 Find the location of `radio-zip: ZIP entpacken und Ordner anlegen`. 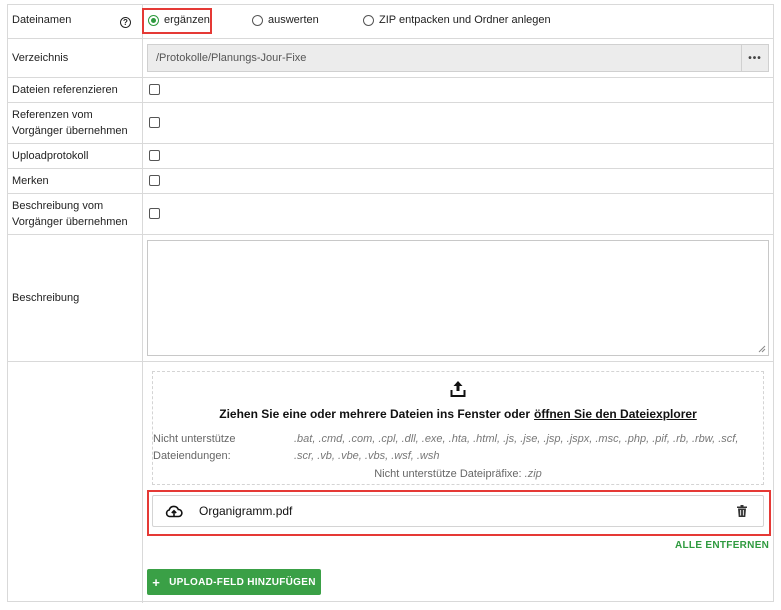

radio-zip: ZIP entpacken und Ordner anlegen is located at coordinates (457, 20).